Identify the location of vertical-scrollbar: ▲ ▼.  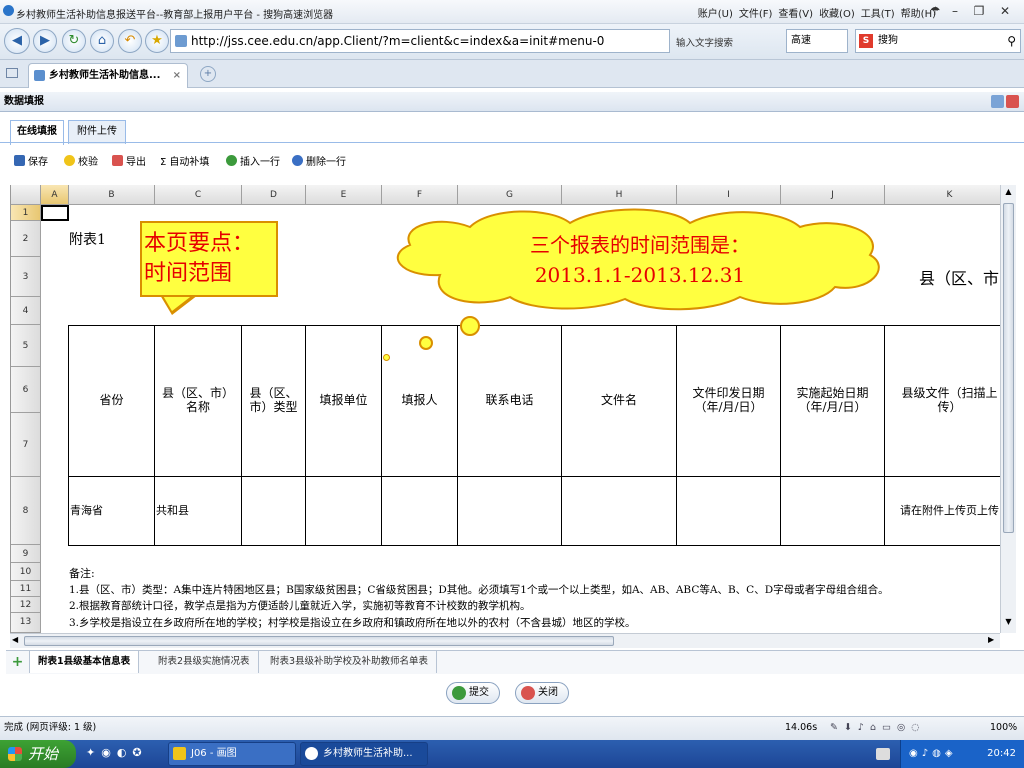
(1008, 409).